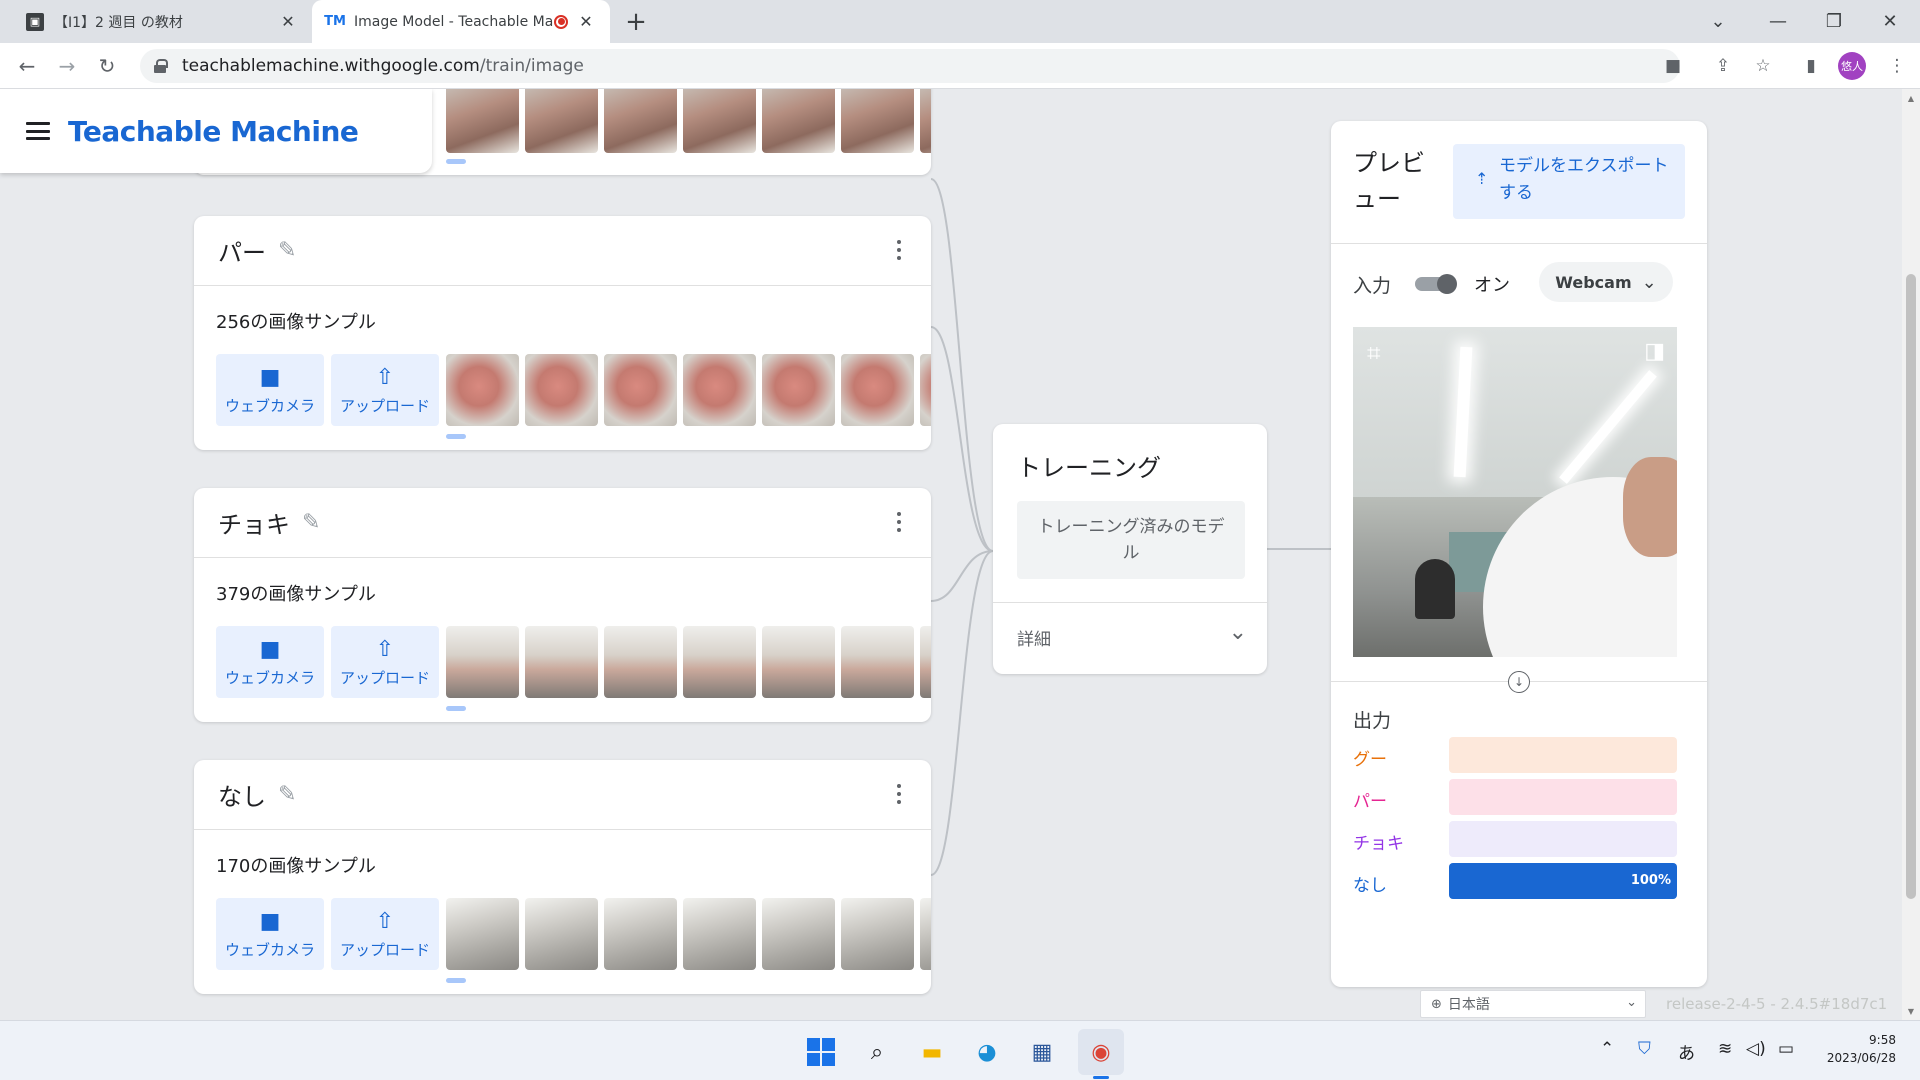 This screenshot has height=1080, width=1920. I want to click on ime-indicator: あ, so click(1686, 1051).